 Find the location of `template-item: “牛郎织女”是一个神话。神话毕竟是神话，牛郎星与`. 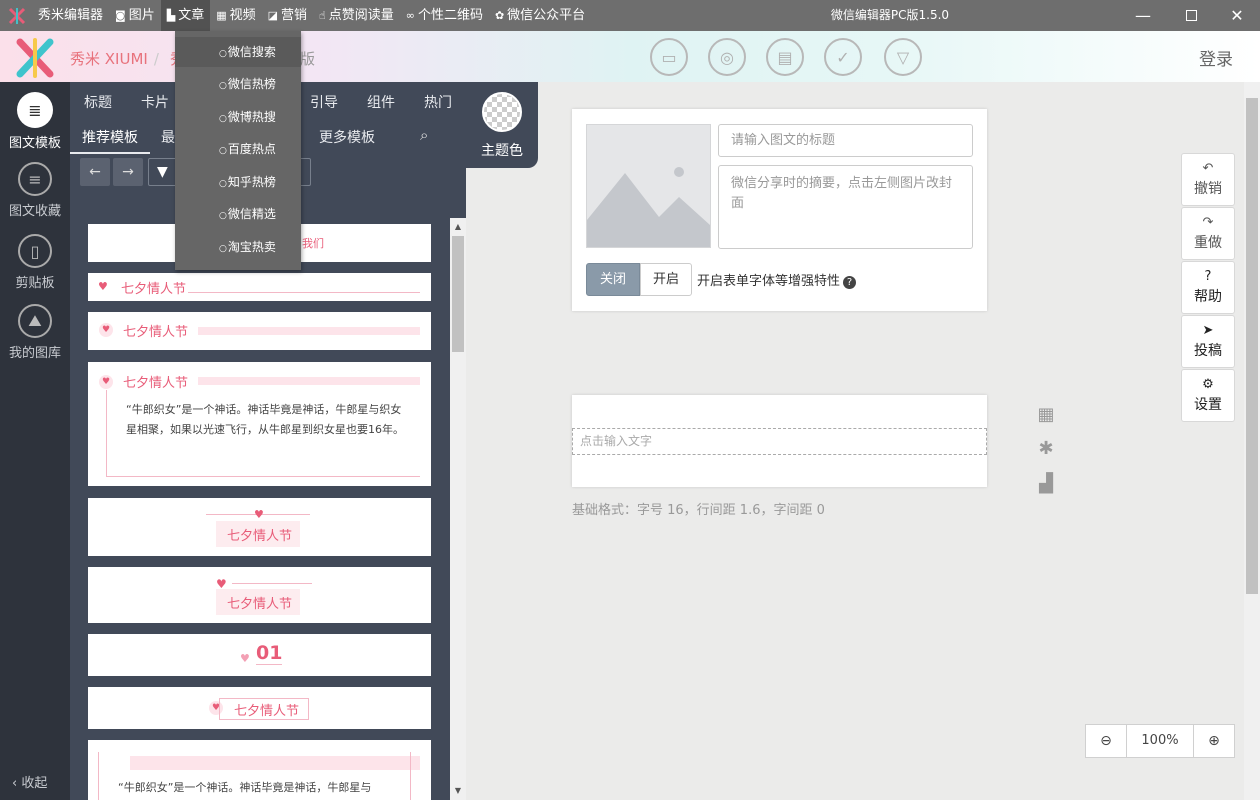

template-item: “牛郎织女”是一个神话。神话毕竟是神话，牛郎星与 is located at coordinates (259, 770).